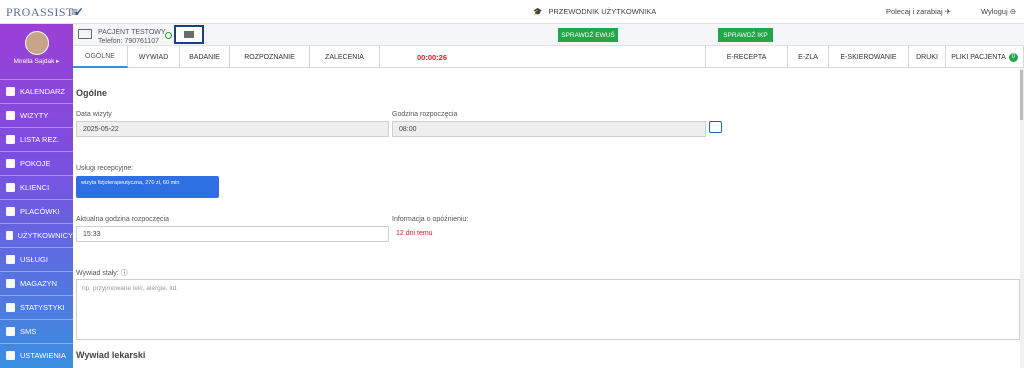 Image resolution: width=1024 pixels, height=368 pixels. What do you see at coordinates (10, 331) in the screenshot?
I see `sms-icon` at bounding box center [10, 331].